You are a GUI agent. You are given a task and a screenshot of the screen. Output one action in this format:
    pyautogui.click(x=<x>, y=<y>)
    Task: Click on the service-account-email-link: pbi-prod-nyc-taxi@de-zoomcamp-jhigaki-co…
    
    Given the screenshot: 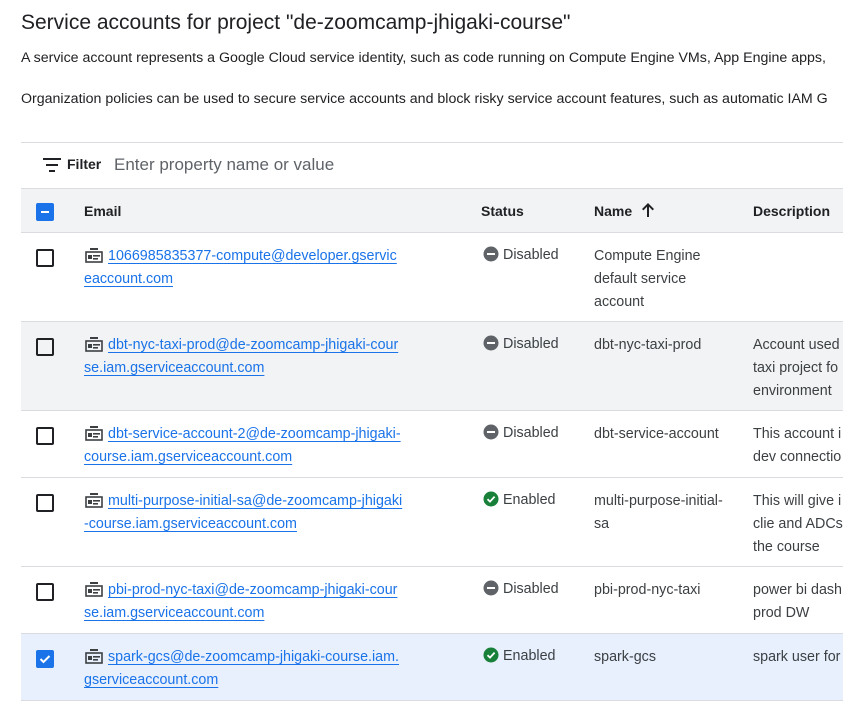 What is the action you would take?
    pyautogui.click(x=244, y=602)
    